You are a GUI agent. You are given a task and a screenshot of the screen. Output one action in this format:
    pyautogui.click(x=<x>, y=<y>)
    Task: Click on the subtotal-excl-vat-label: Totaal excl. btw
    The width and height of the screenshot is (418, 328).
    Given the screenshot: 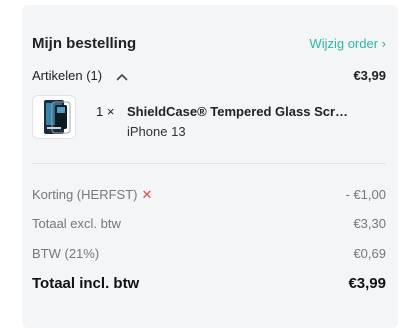 What is the action you would take?
    pyautogui.click(x=76, y=223)
    